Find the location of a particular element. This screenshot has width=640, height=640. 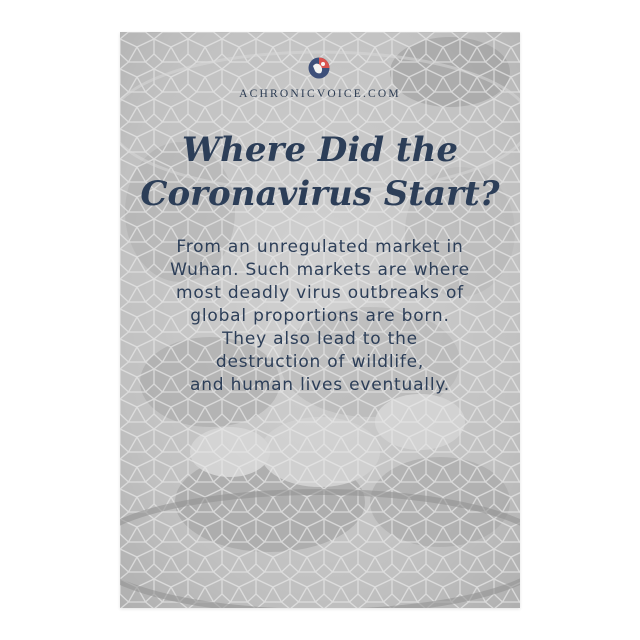

body-line-2: Wuhan. Such markets are where is located at coordinates (320, 270).